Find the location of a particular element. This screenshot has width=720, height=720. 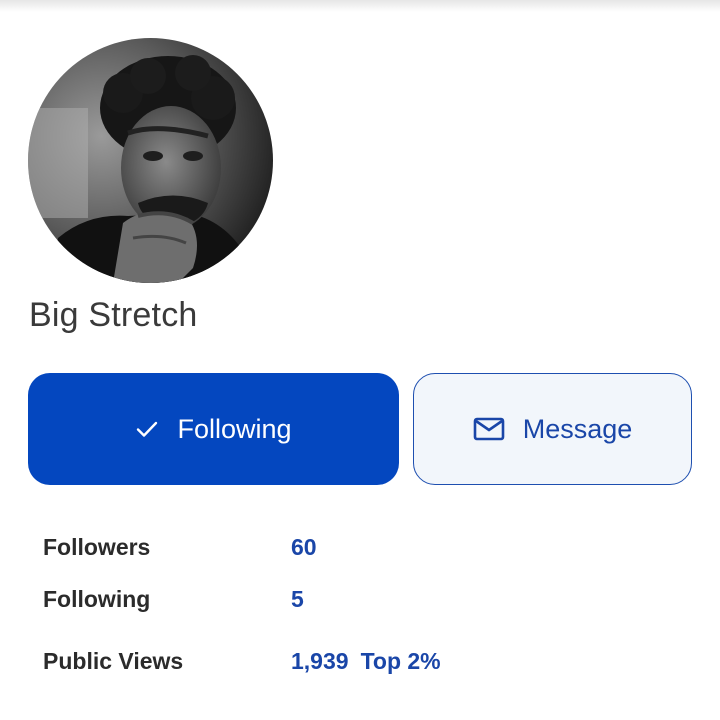

top-shadow-divider is located at coordinates (360, 6).